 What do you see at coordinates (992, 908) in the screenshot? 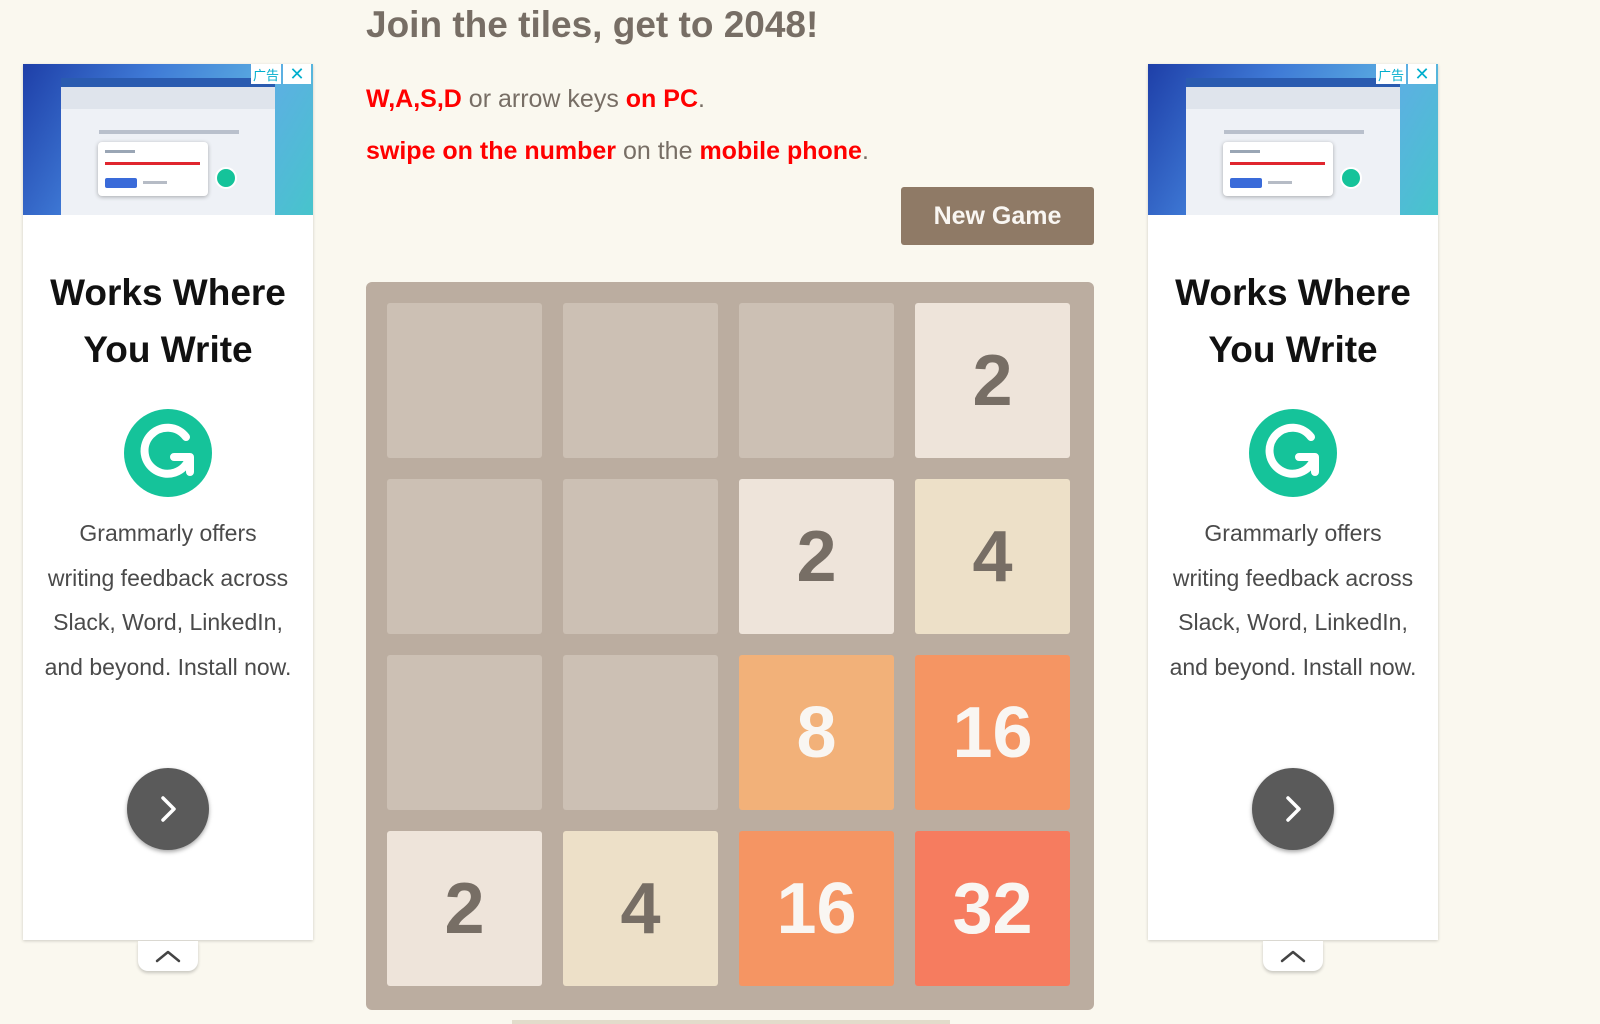
I see `tile-32: 32` at bounding box center [992, 908].